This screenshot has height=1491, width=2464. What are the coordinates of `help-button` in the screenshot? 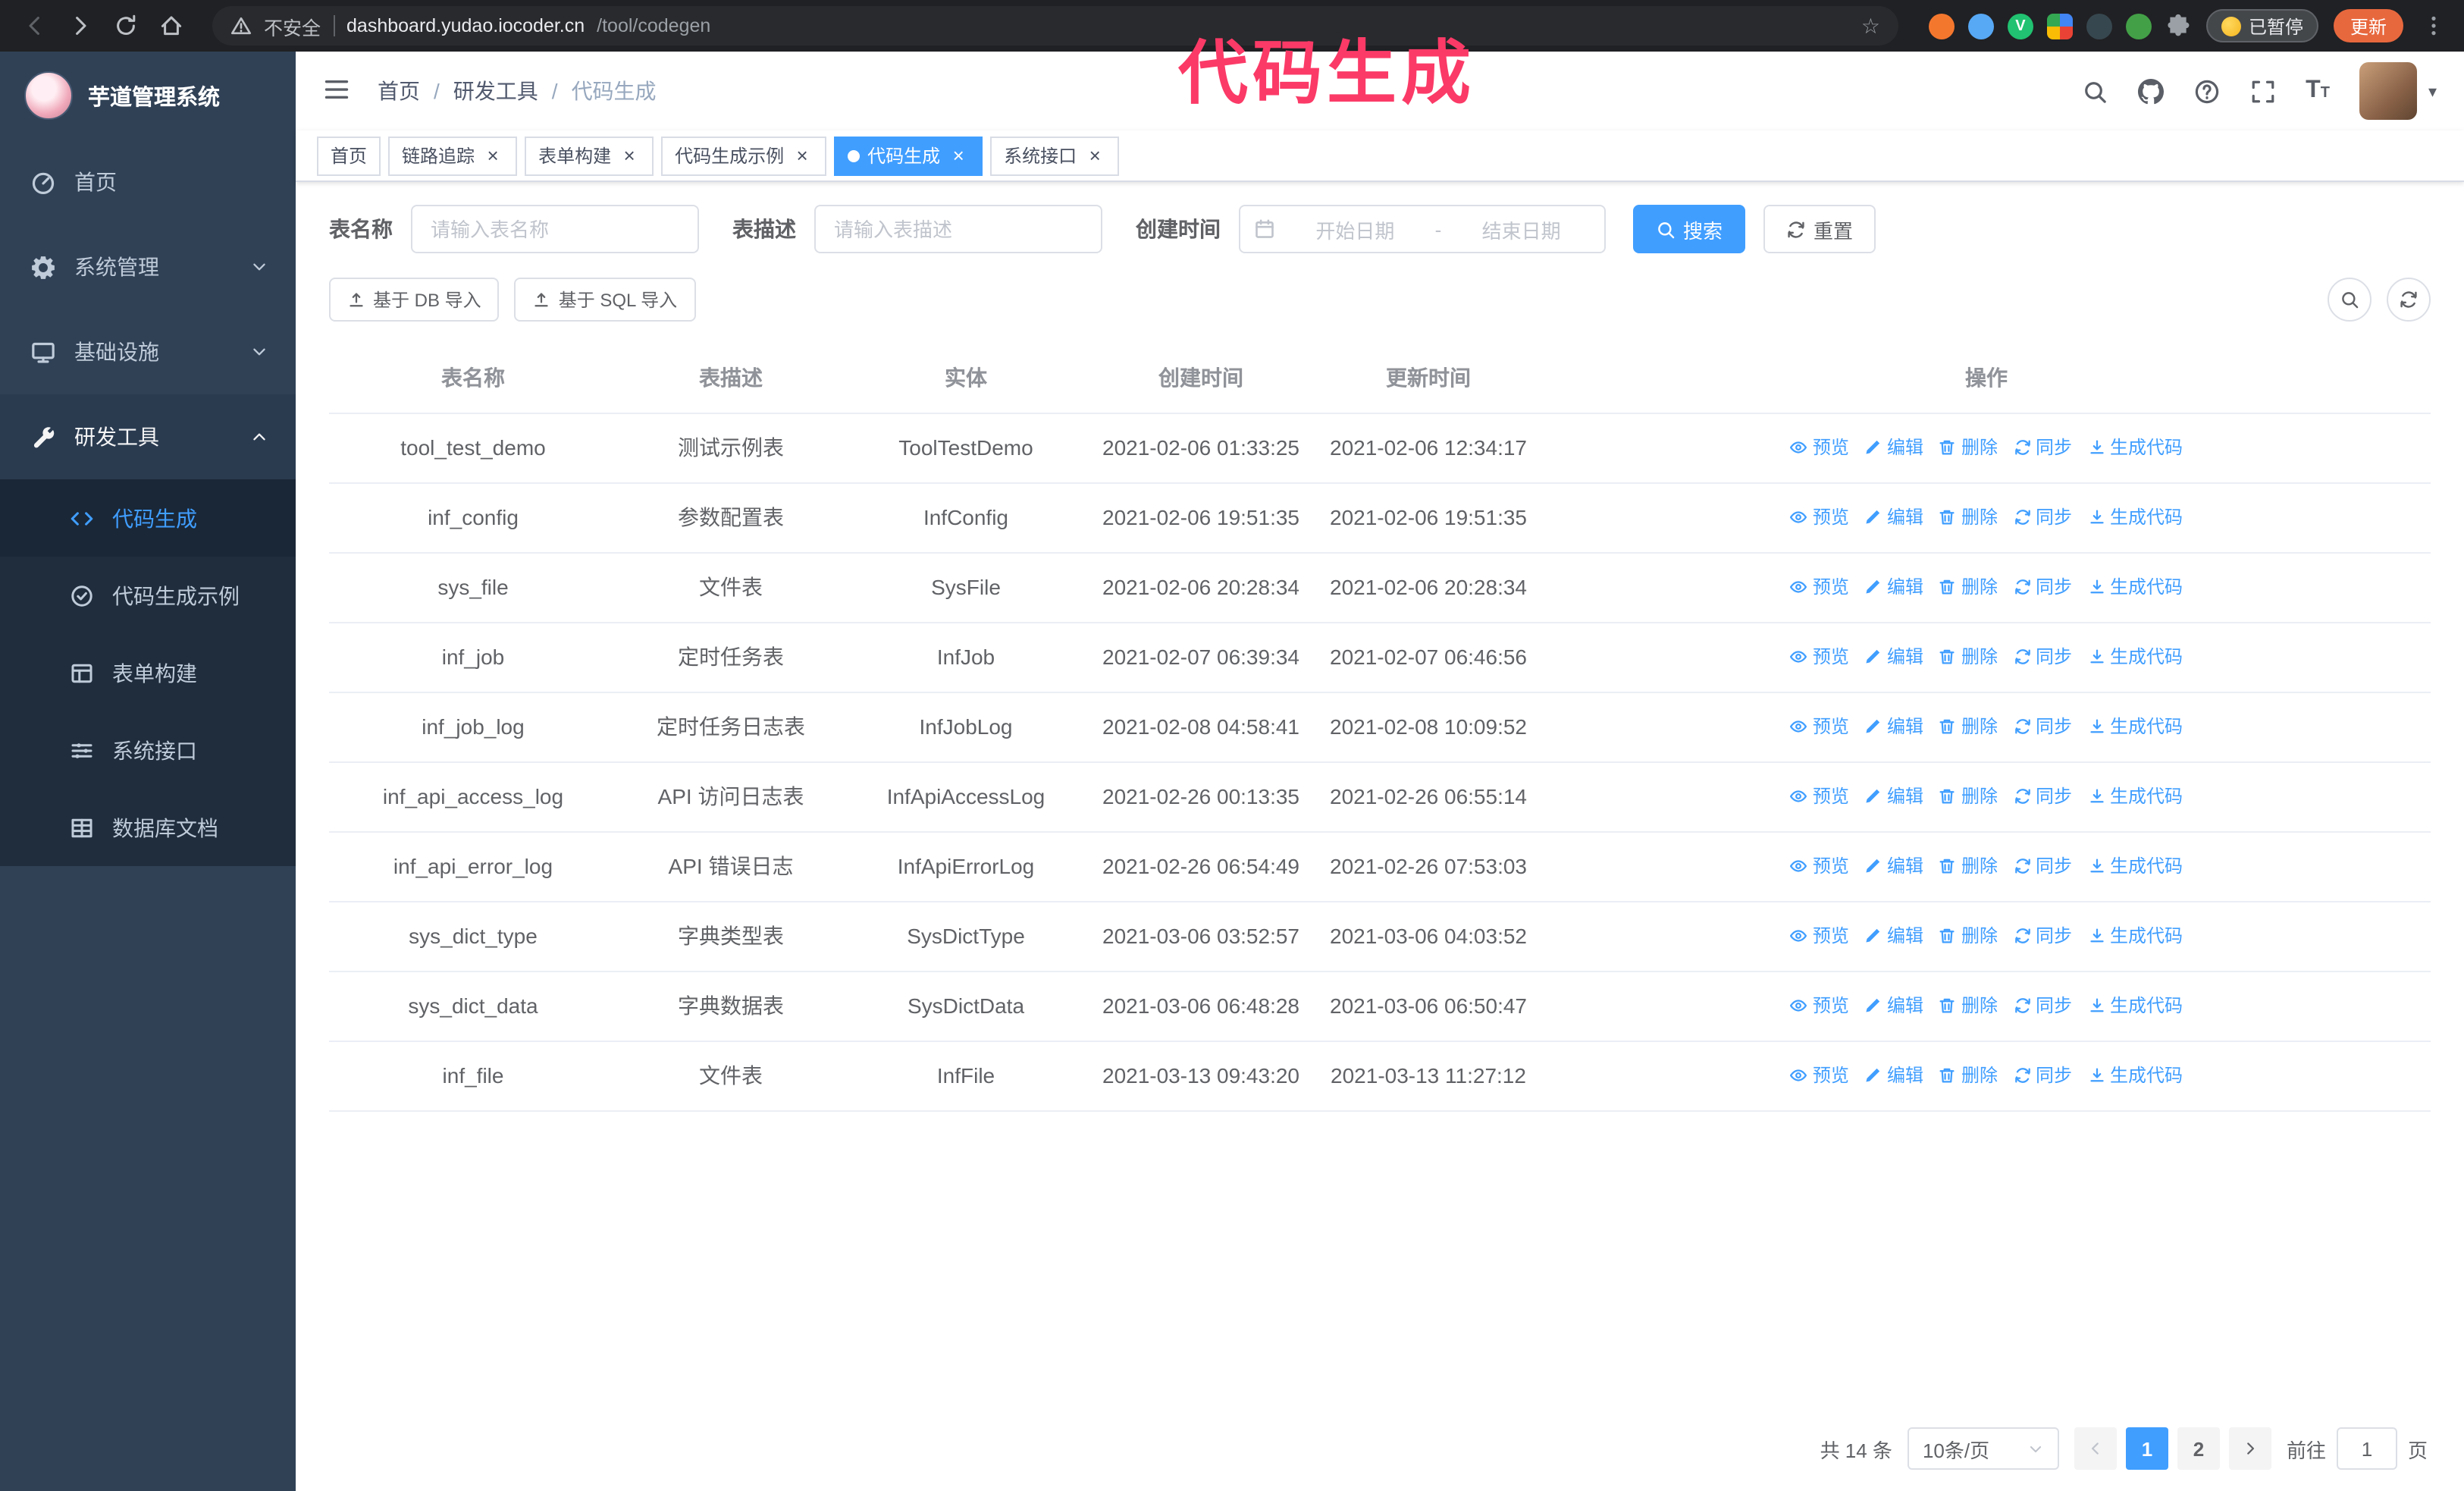 It's located at (2206, 91).